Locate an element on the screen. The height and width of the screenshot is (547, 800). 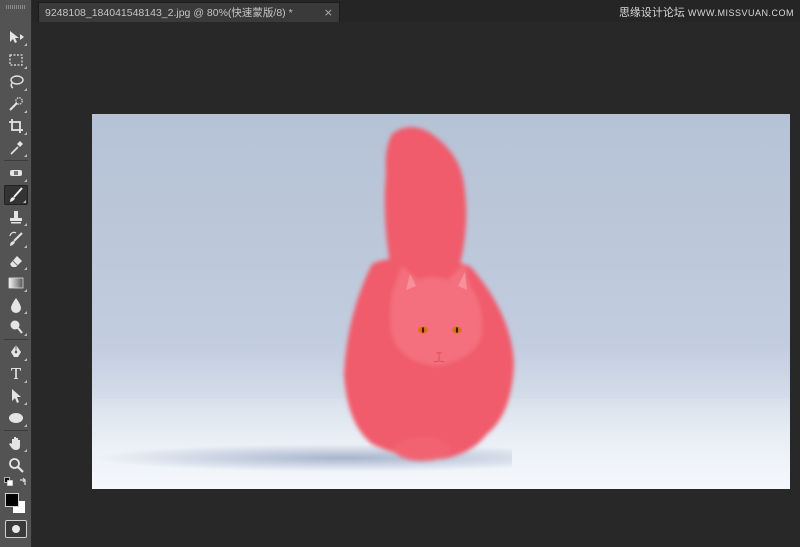
eyedropper-icon is located at coordinates (16, 148).